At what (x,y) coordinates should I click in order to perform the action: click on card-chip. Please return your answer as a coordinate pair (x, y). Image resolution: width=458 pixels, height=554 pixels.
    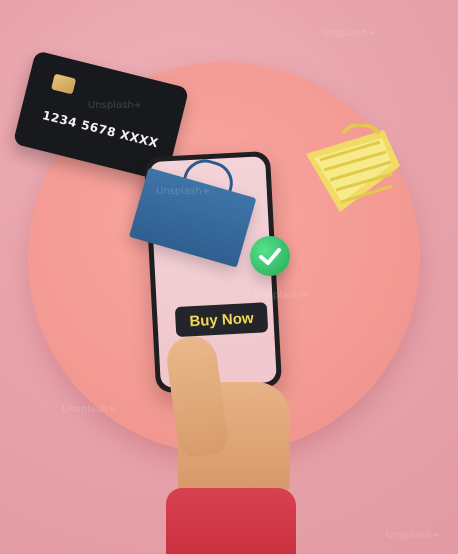
    Looking at the image, I should click on (64, 84).